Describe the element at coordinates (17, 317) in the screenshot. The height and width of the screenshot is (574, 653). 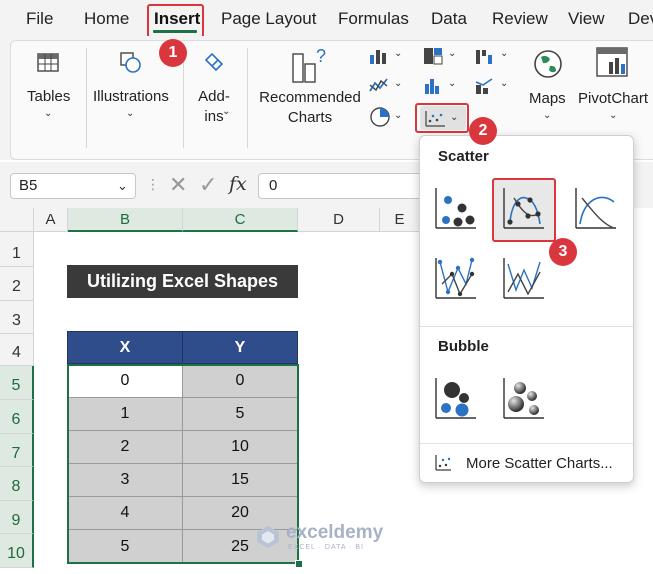
I see `row-header-3: 3` at that location.